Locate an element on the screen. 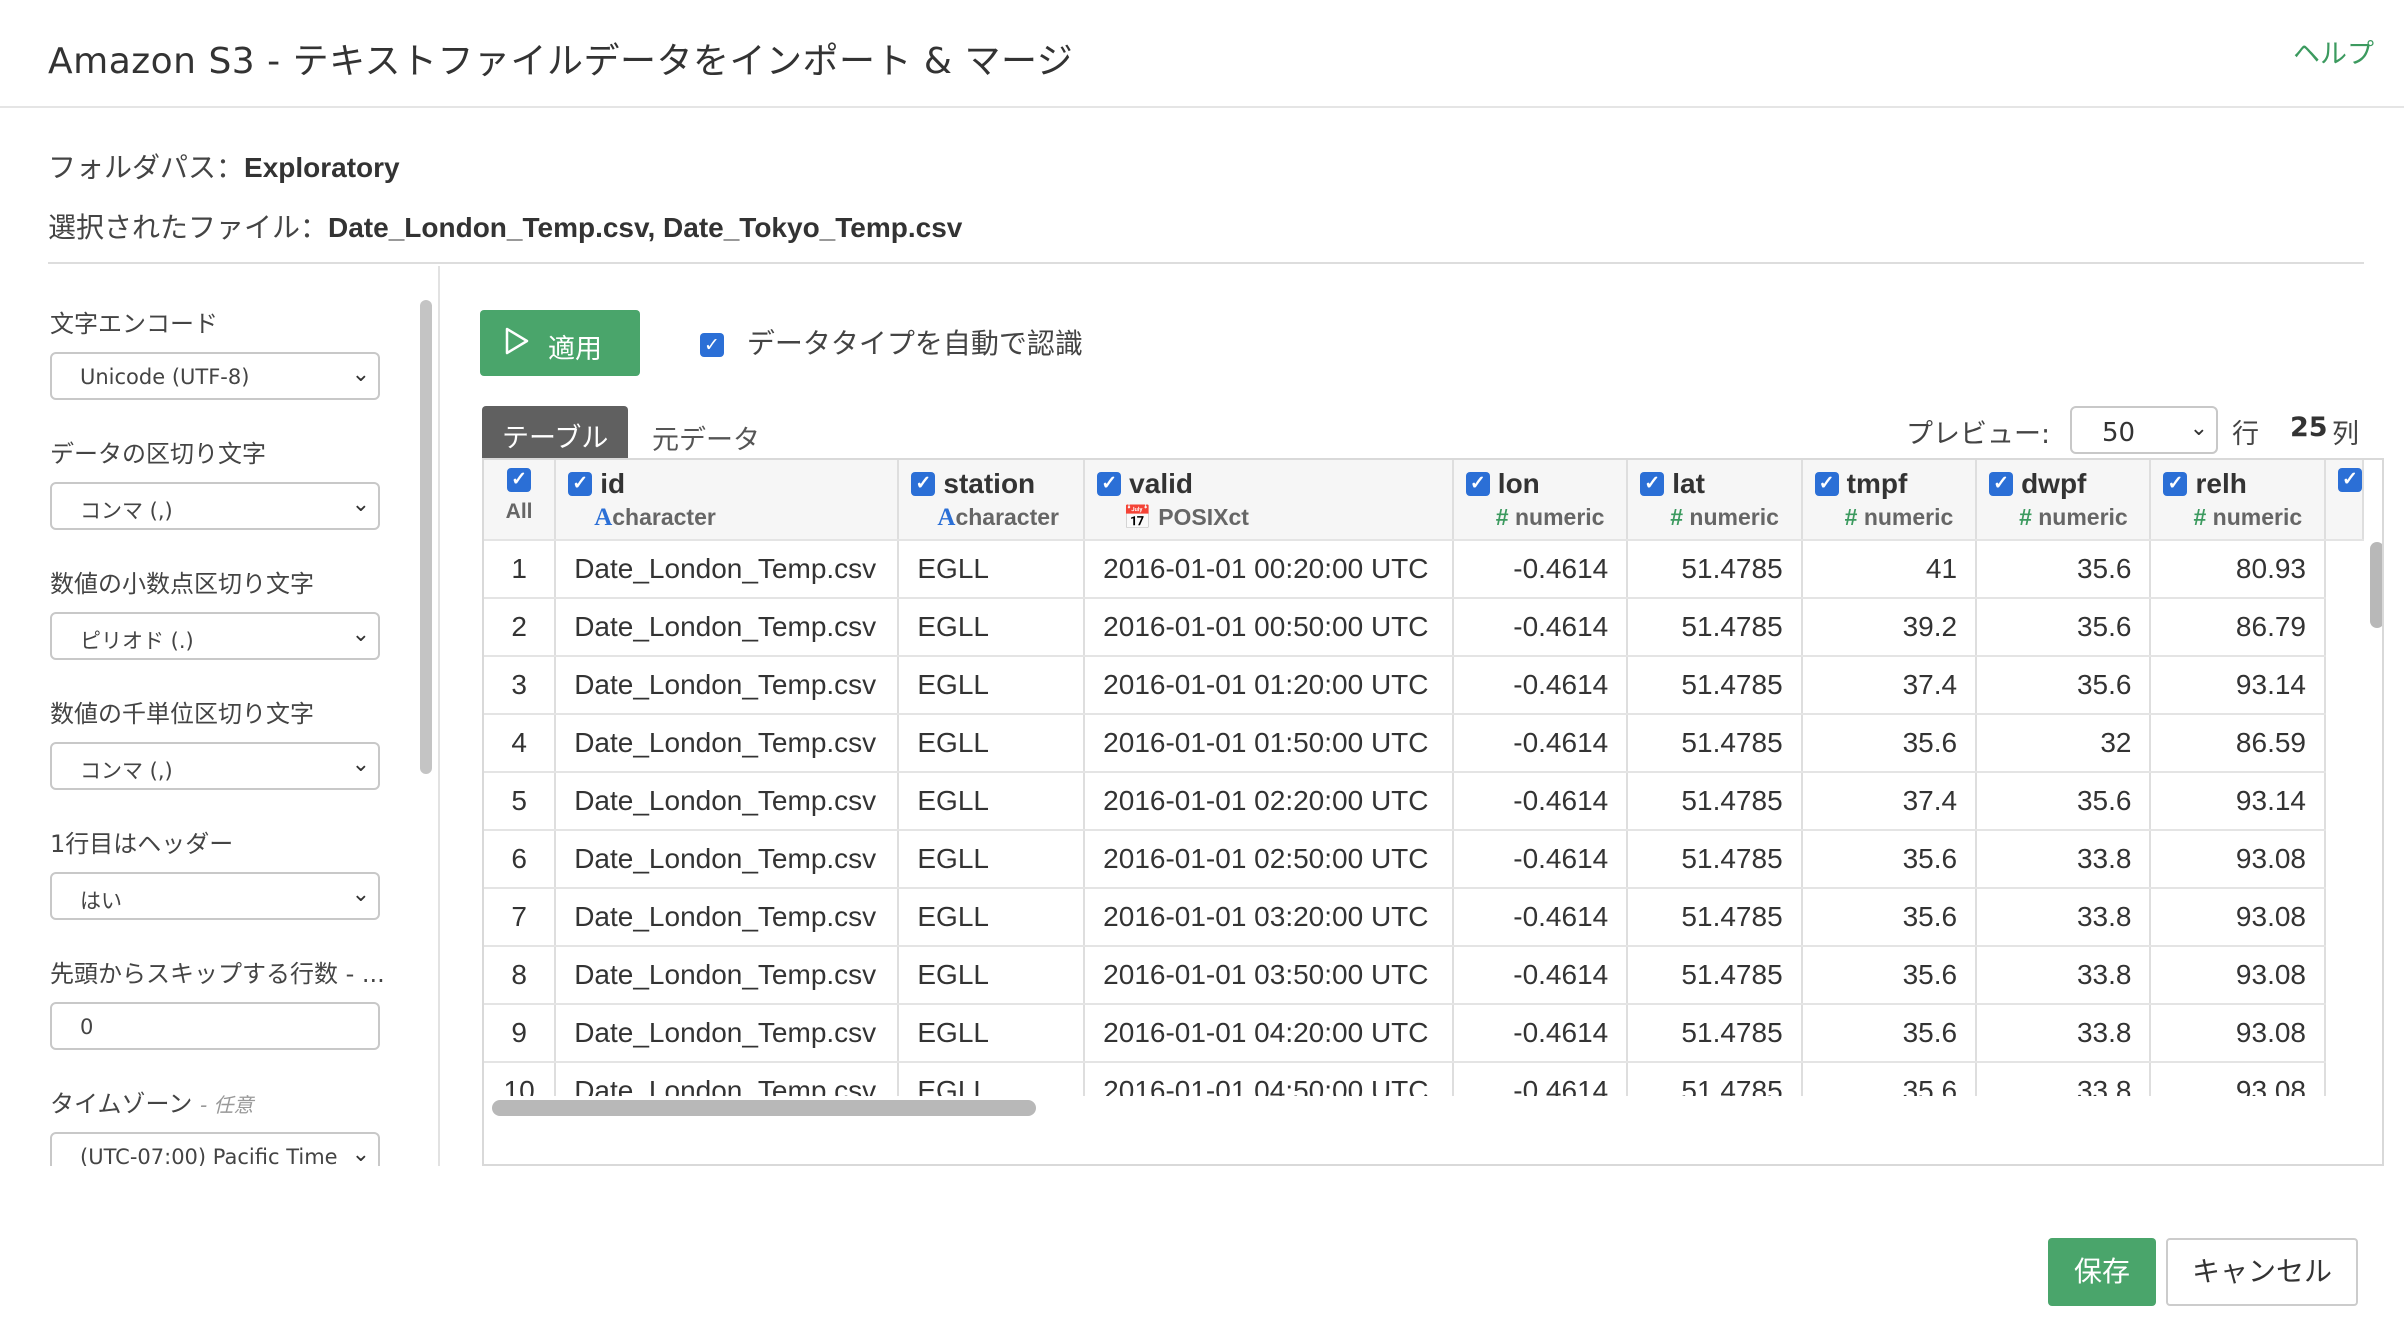 The width and height of the screenshot is (2404, 1336). header-row-value: はい is located at coordinates (101, 901).